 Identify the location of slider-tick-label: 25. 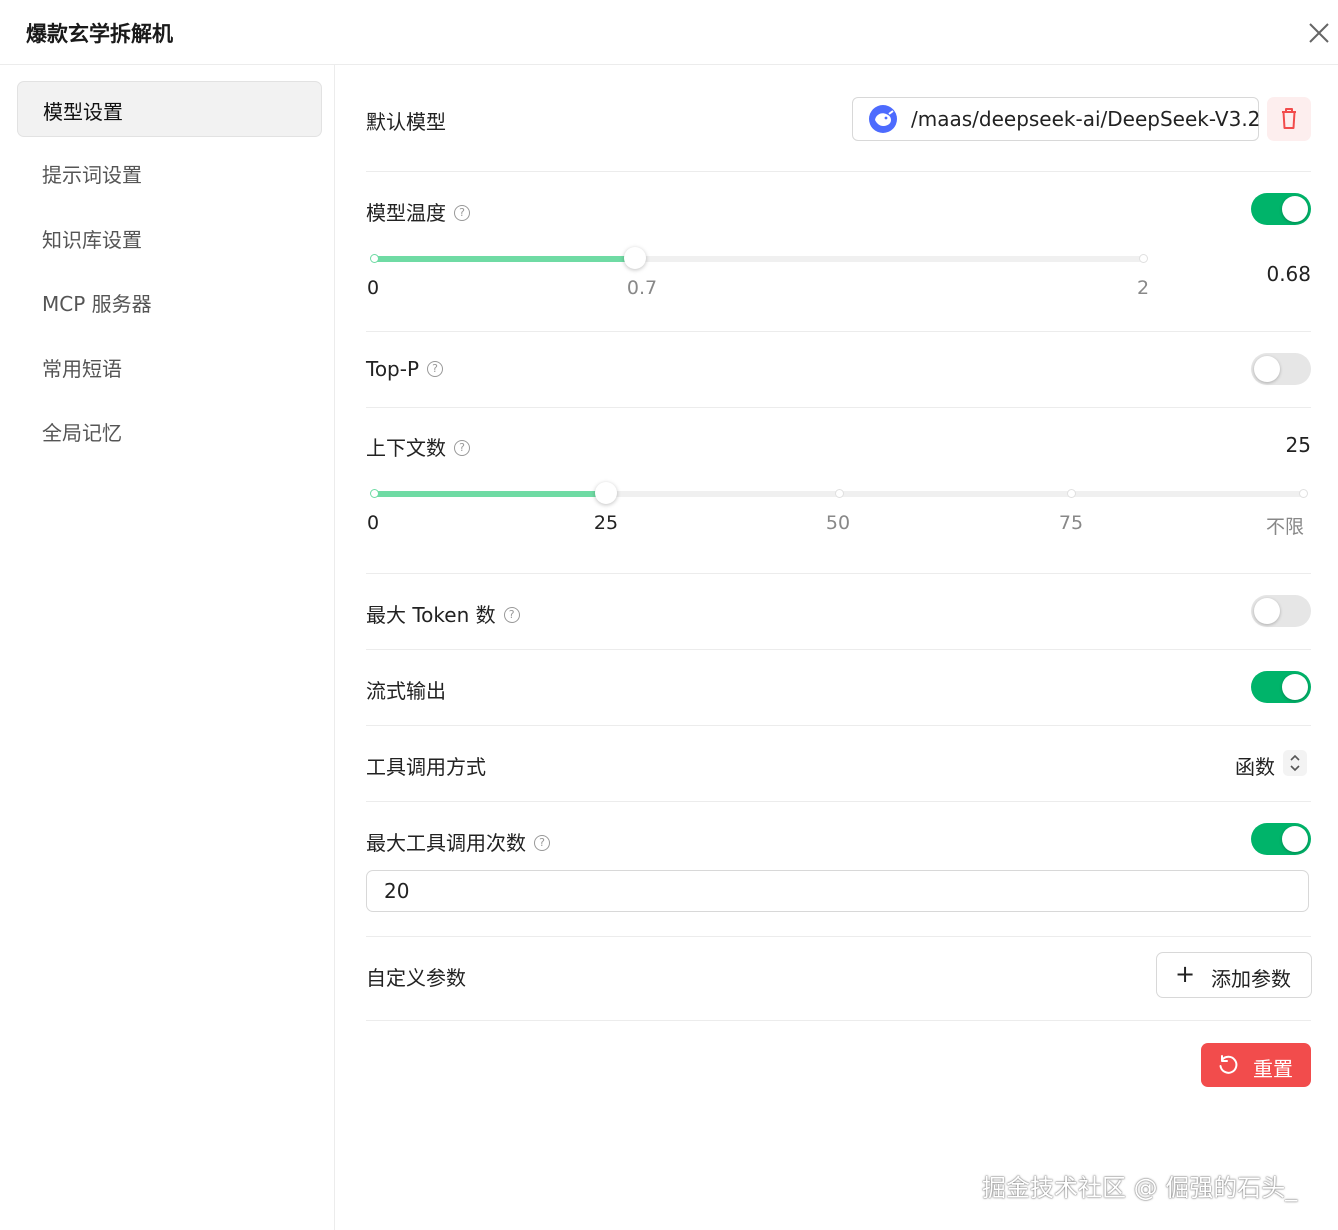
(606, 523).